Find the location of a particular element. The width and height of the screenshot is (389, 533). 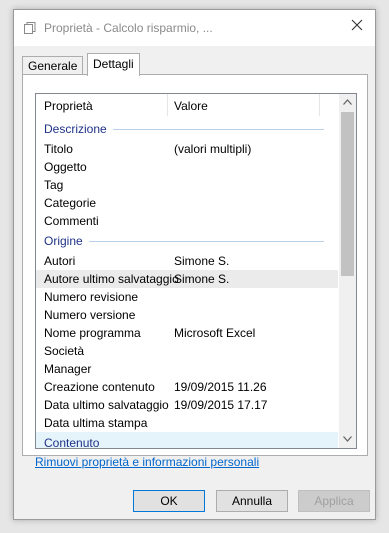

property-name: Tag is located at coordinates (54, 185).